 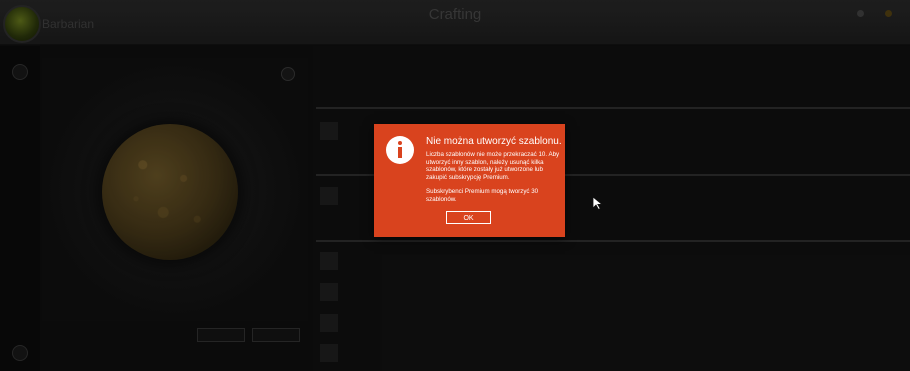 What do you see at coordinates (494, 141) in the screenshot?
I see `dialog-title: Nie można utworzyć szablonu.` at bounding box center [494, 141].